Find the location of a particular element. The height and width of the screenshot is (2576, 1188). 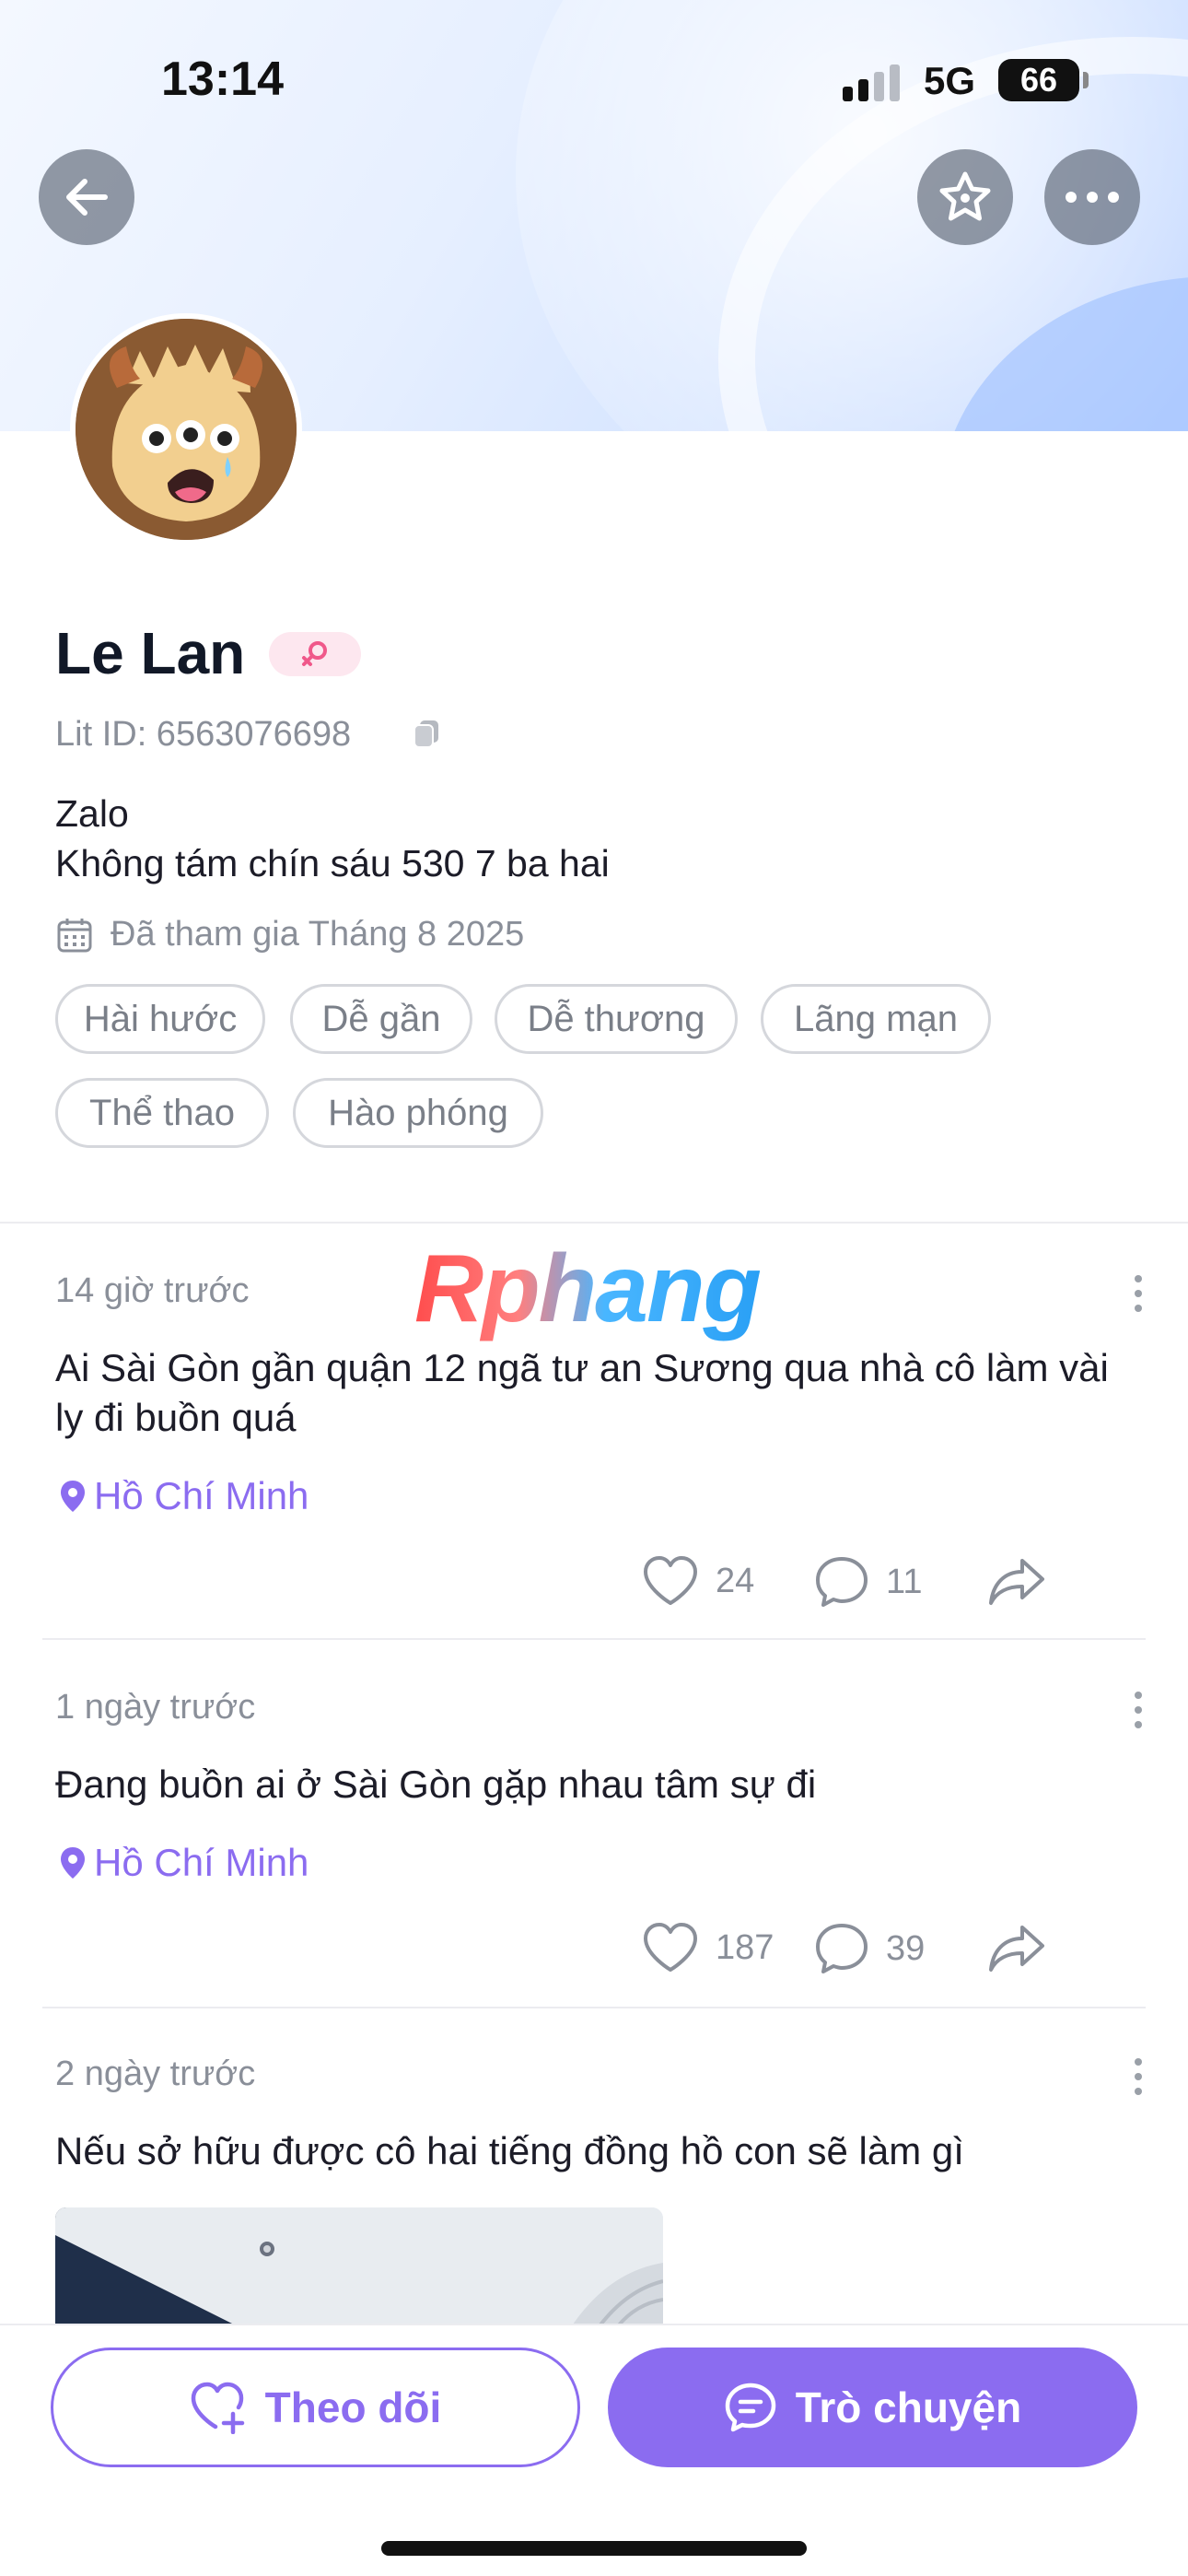

tag-chip: Hài hước is located at coordinates (160, 1019).